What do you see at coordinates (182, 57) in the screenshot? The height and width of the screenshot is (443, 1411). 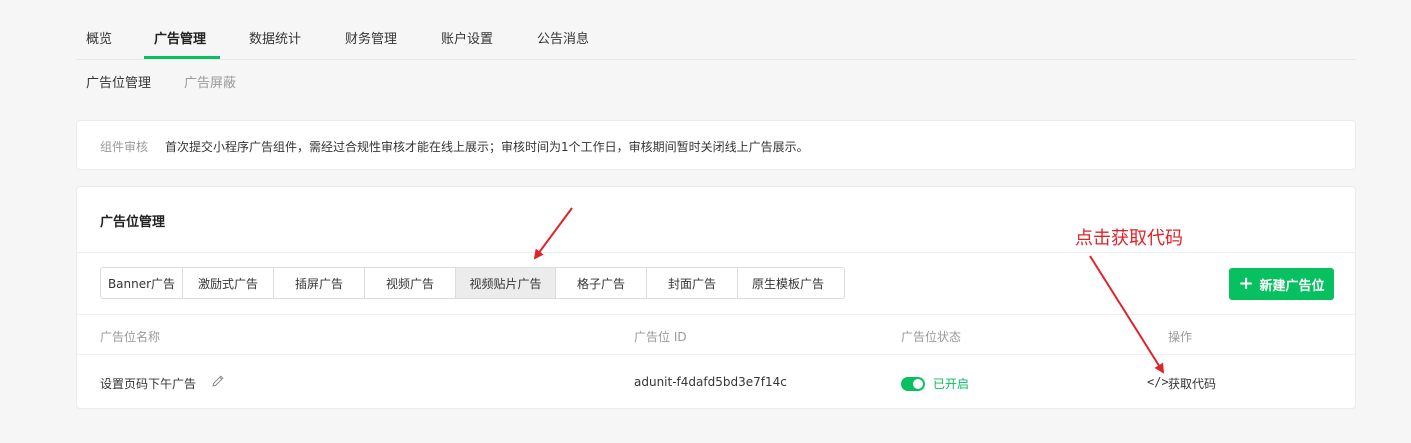 I see `active-tab-indicator` at bounding box center [182, 57].